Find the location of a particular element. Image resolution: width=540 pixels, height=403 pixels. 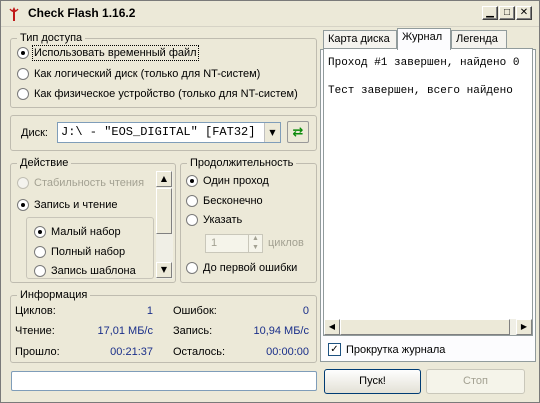

sub-option-pattern: Запись шаблона is located at coordinates (85, 271).